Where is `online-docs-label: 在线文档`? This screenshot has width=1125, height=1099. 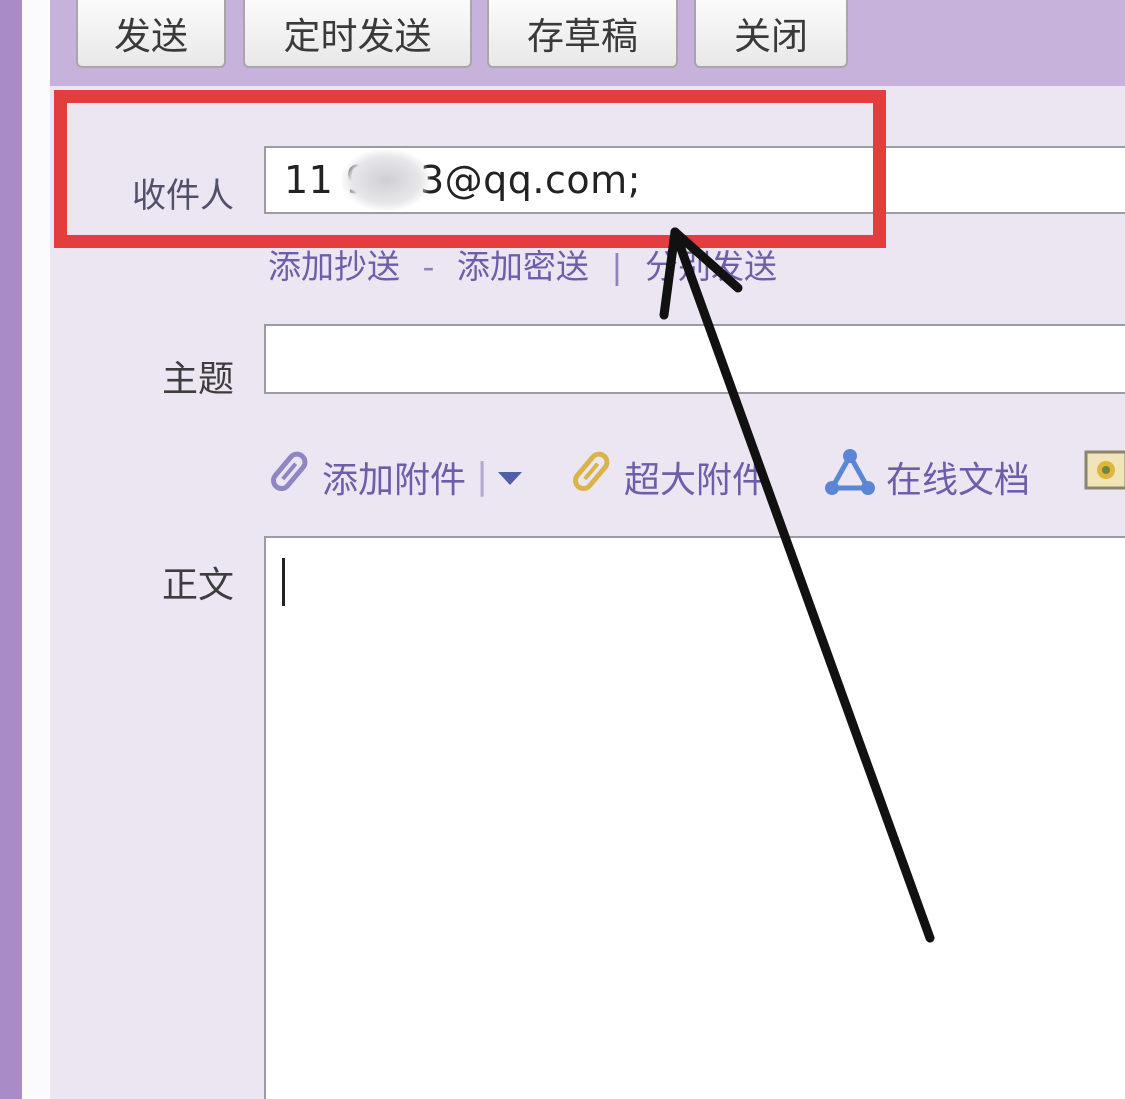 online-docs-label: 在线文档 is located at coordinates (958, 480).